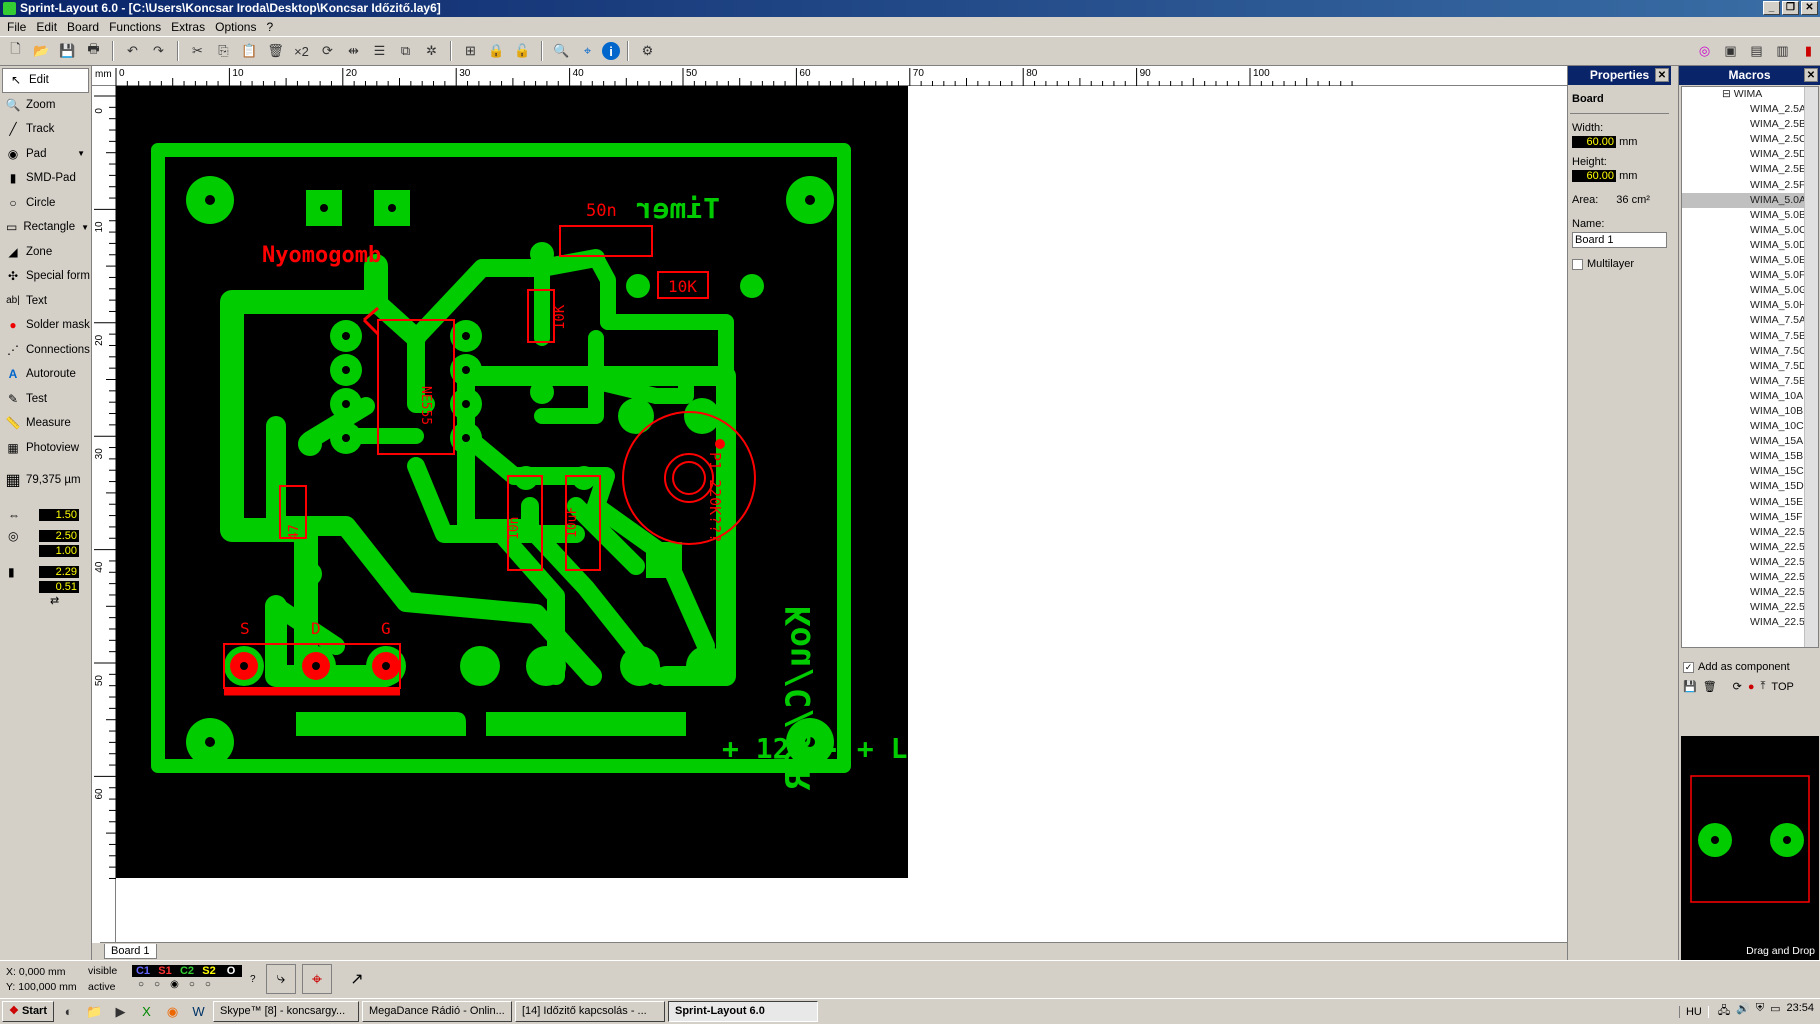 The image size is (1820, 1024). I want to click on upload-icon: ⤒, so click(1763, 686).